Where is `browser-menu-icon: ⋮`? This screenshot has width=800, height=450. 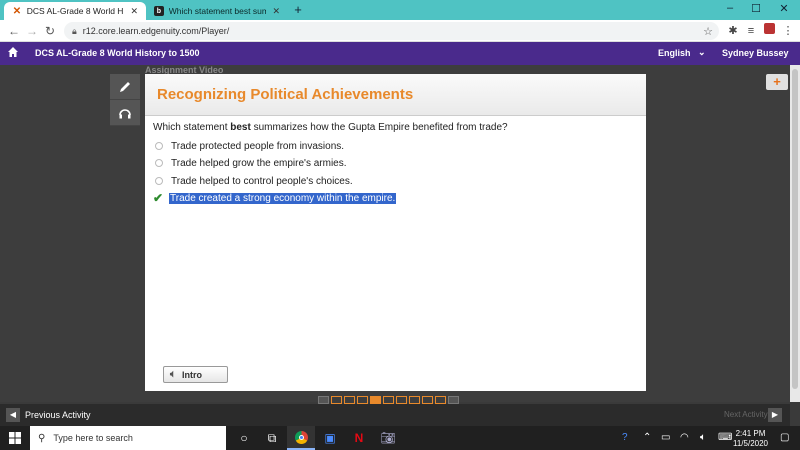 browser-menu-icon: ⋮ is located at coordinates (788, 31).